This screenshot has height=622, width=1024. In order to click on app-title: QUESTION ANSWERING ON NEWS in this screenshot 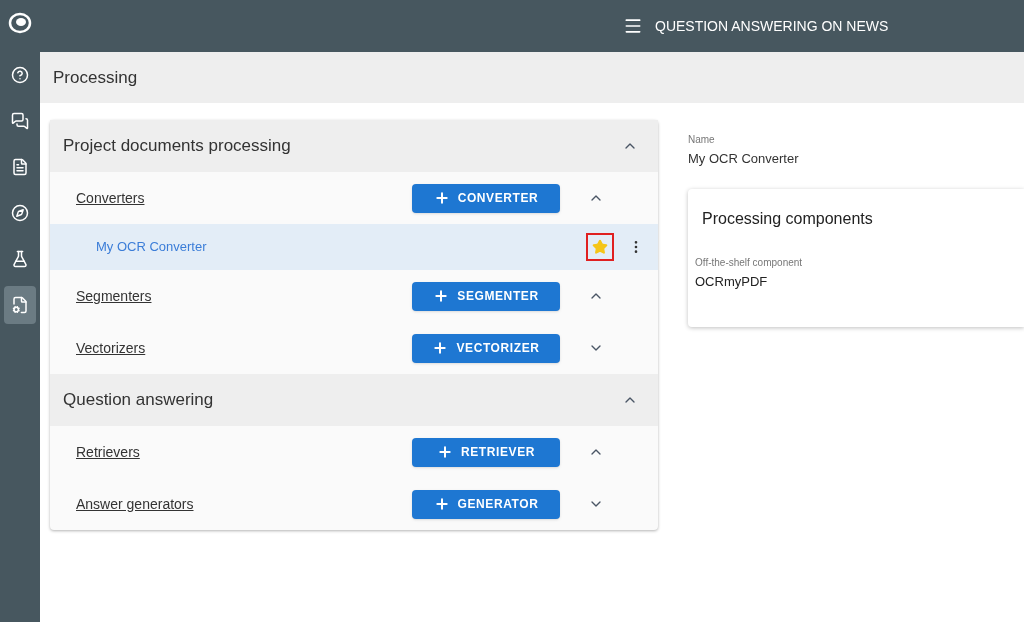, I will do `click(772, 26)`.